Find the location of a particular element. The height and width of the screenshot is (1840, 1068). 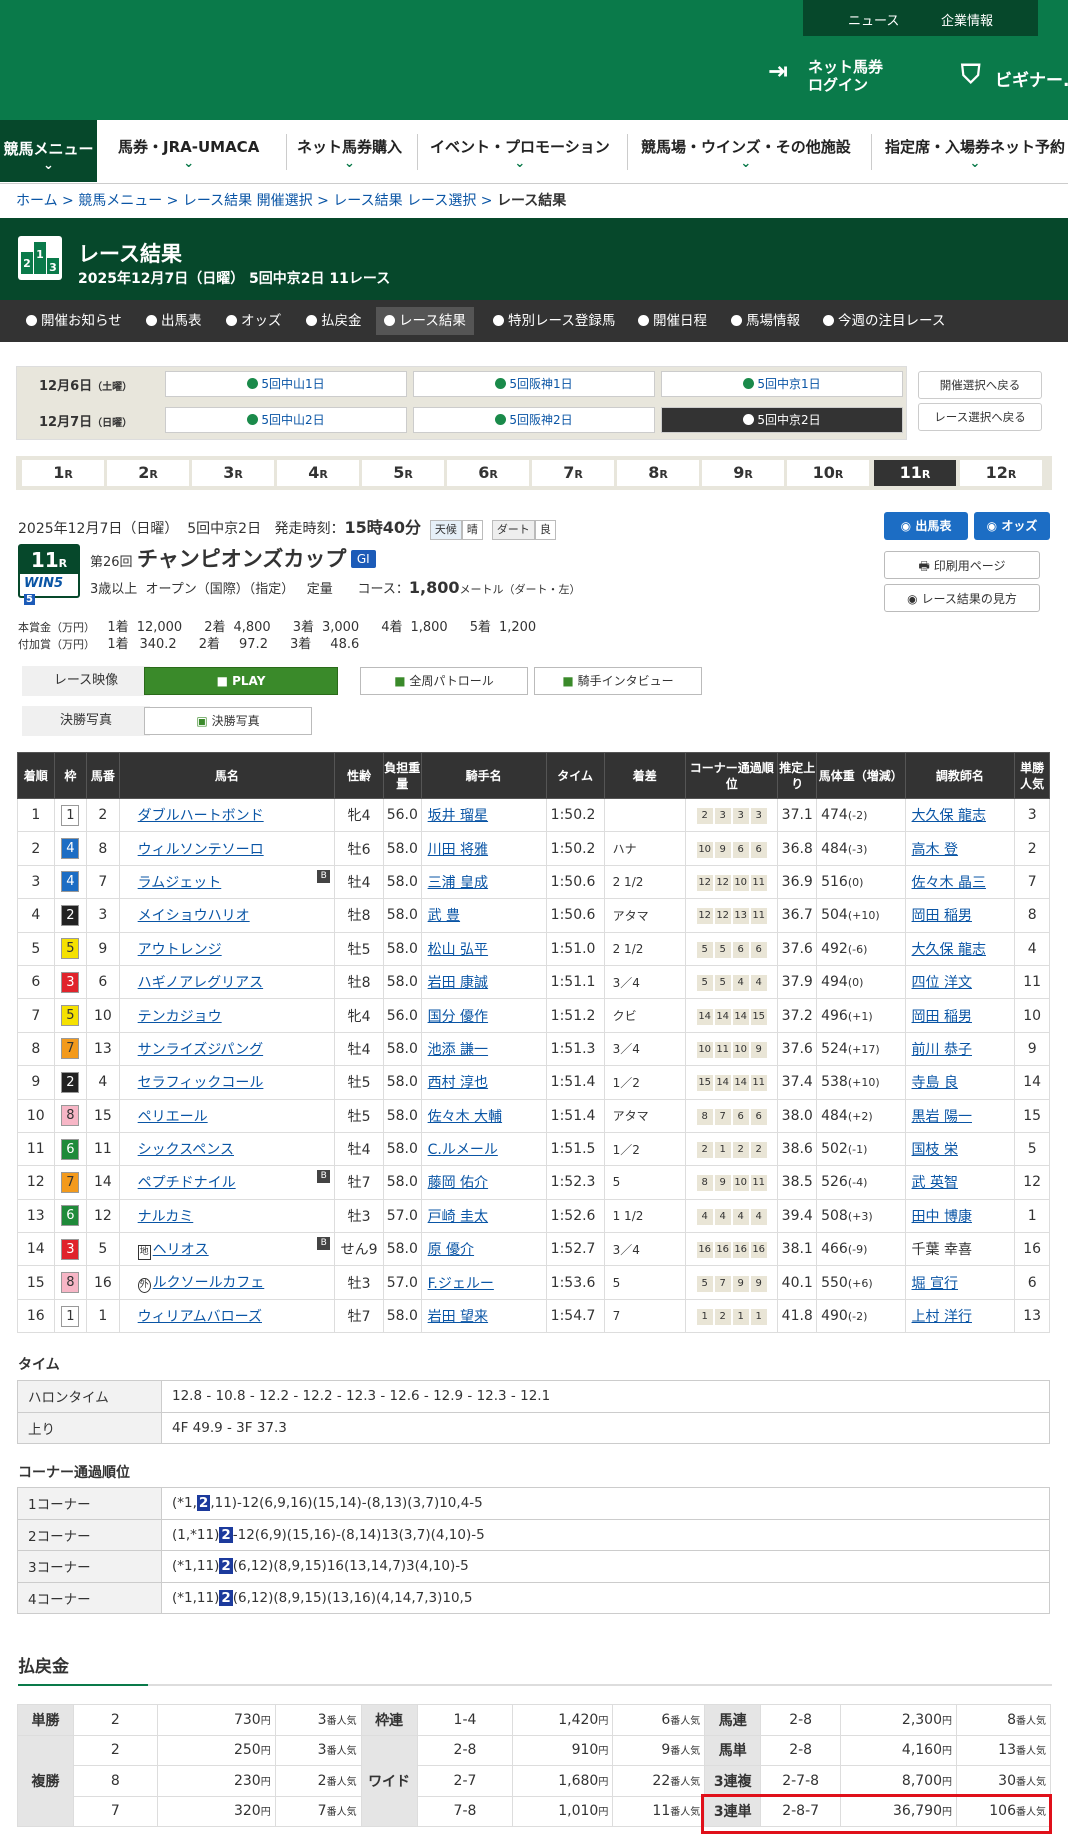

patrol-video-button: ■ 全周パトロール is located at coordinates (444, 681).